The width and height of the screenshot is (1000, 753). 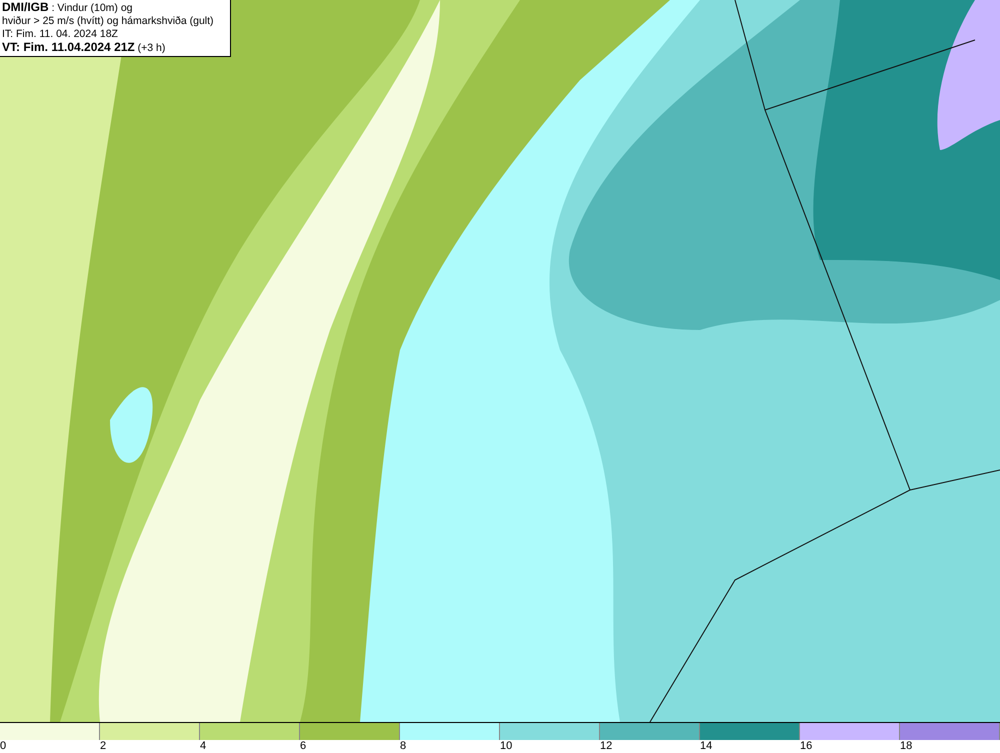 What do you see at coordinates (706, 746) in the screenshot?
I see `legend-label: 14` at bounding box center [706, 746].